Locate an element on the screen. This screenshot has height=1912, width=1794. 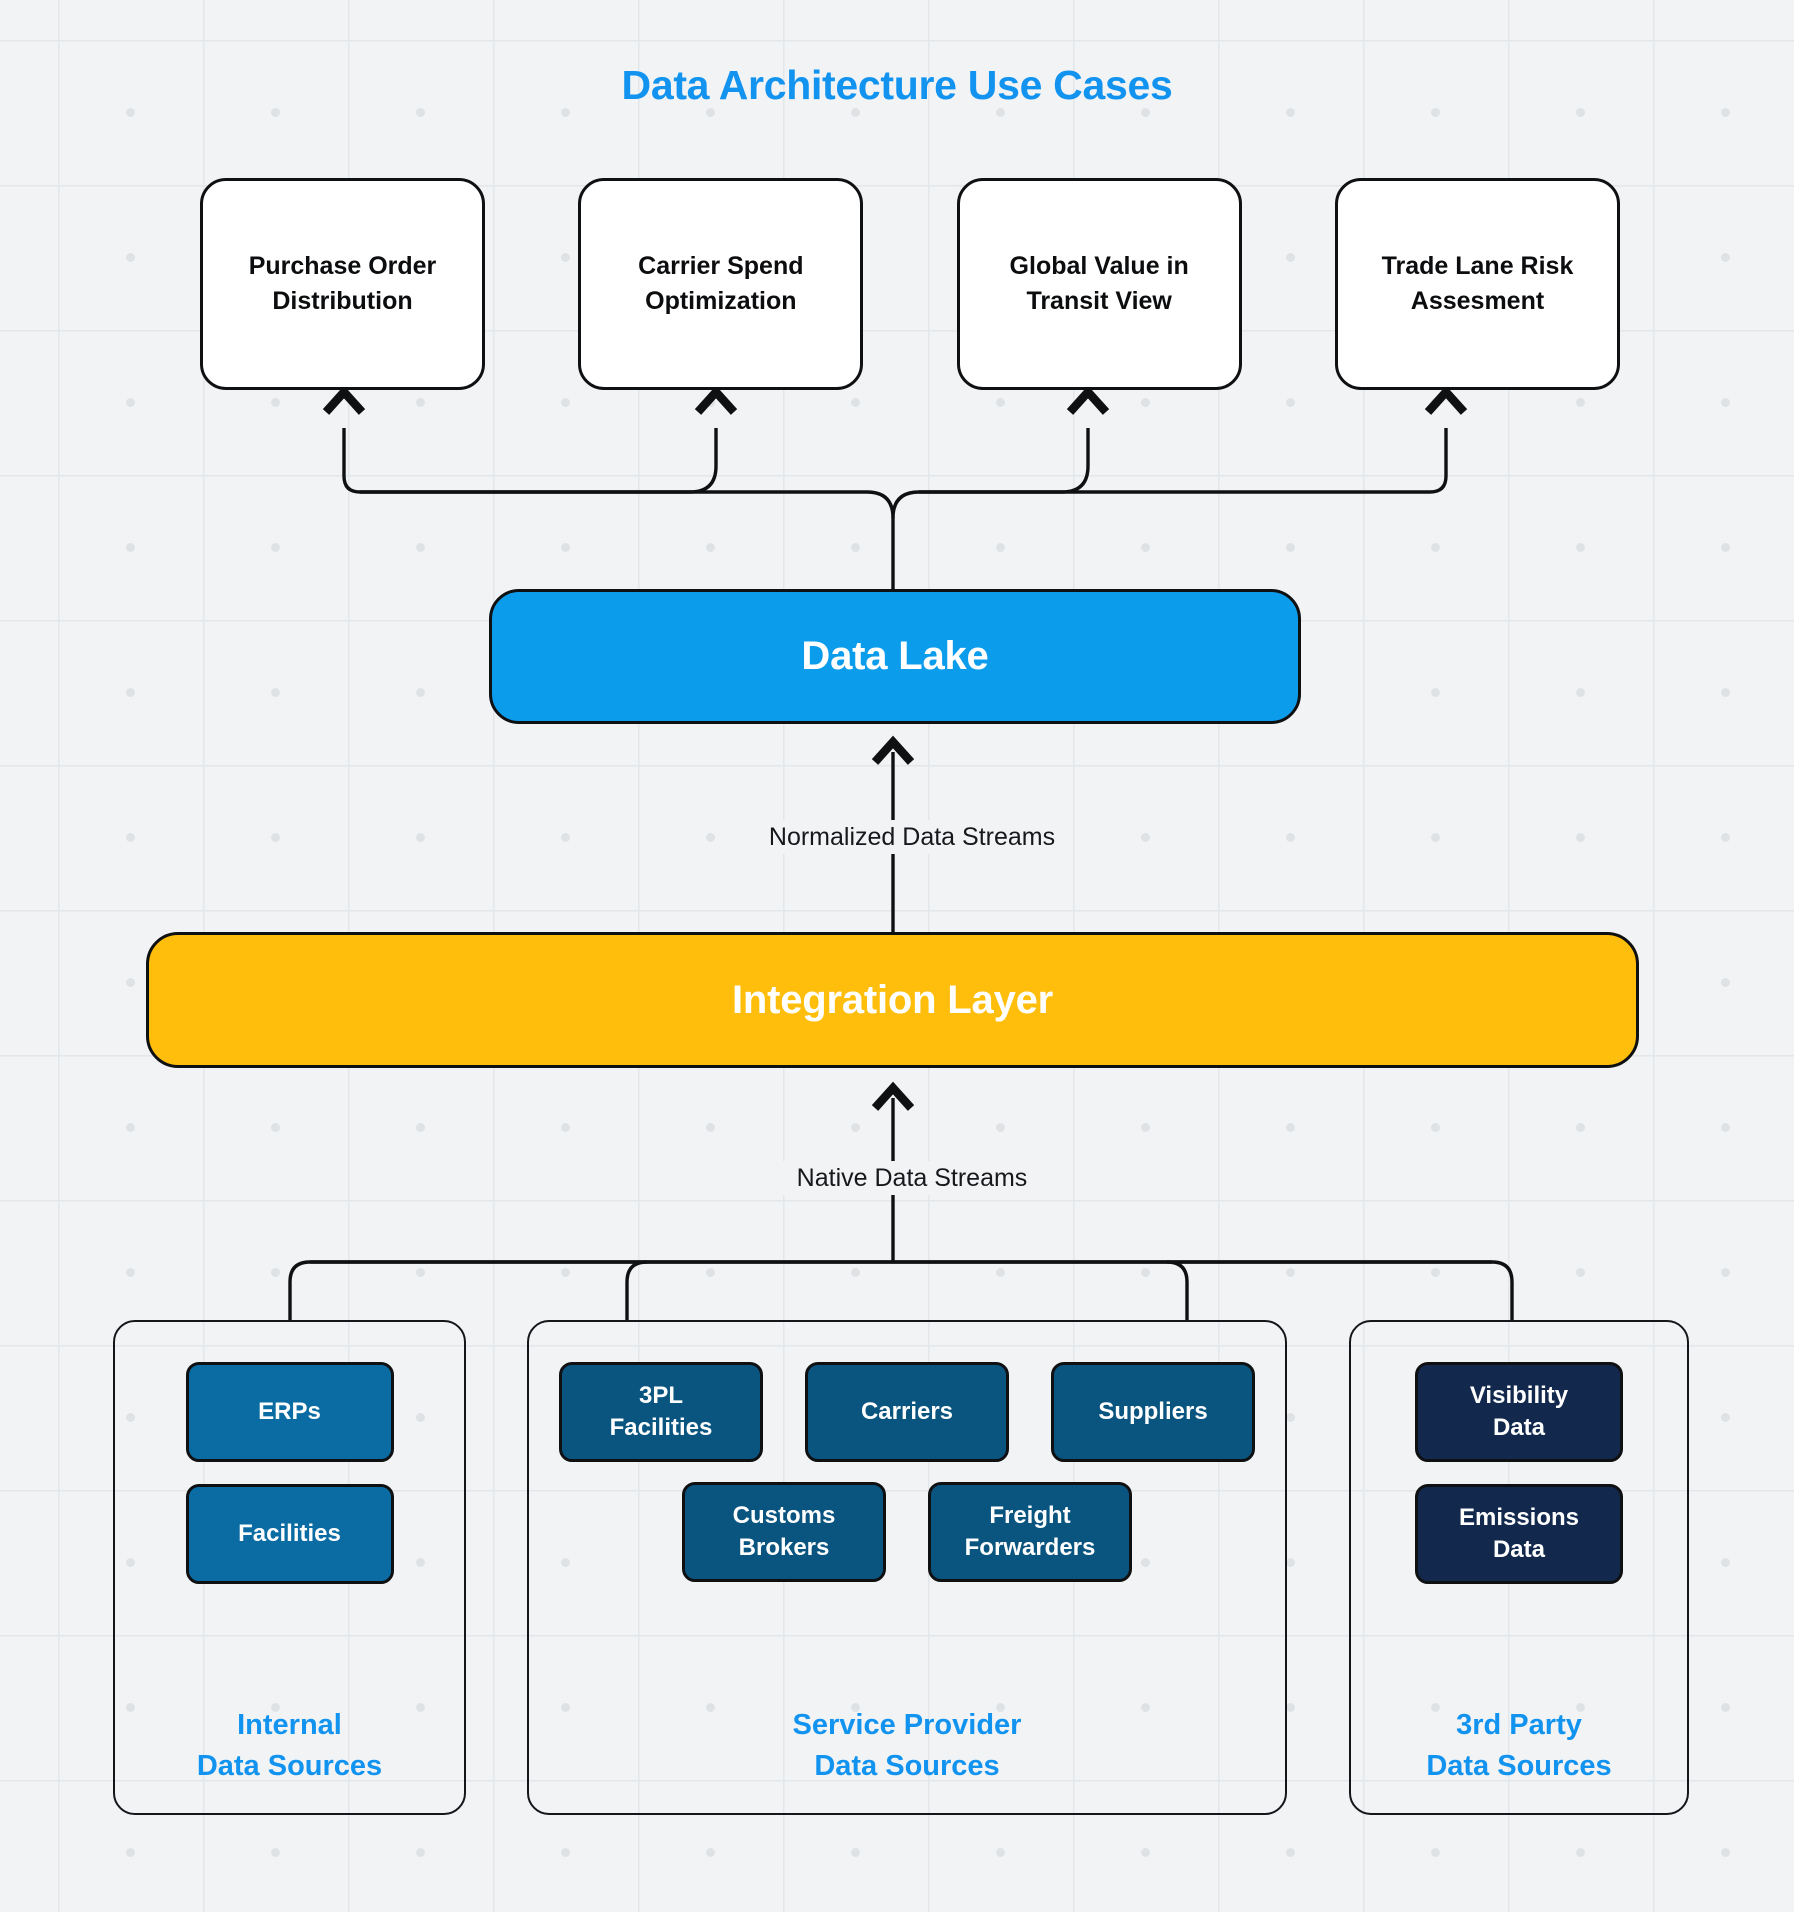
use-case-trade-lane-risk-assesment: Trade Lane Risk Assesment is located at coordinates (1477, 284).